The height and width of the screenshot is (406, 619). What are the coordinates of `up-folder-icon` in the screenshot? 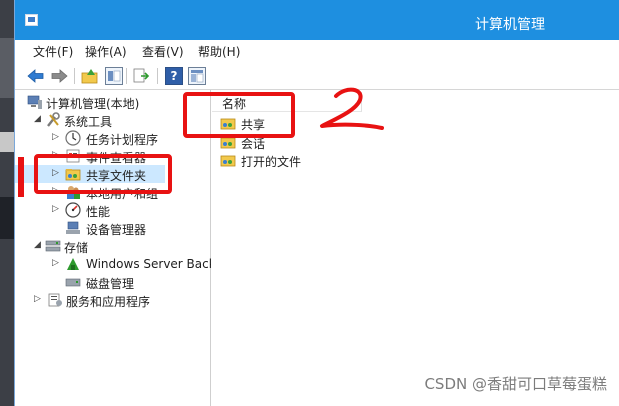 It's located at (90, 76).